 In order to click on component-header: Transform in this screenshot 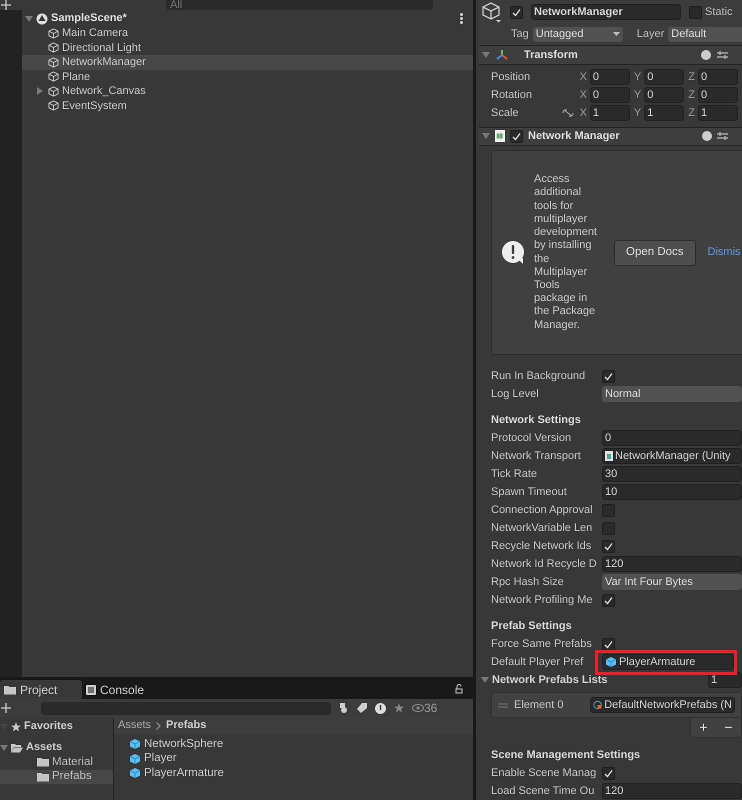, I will do `click(610, 55)`.